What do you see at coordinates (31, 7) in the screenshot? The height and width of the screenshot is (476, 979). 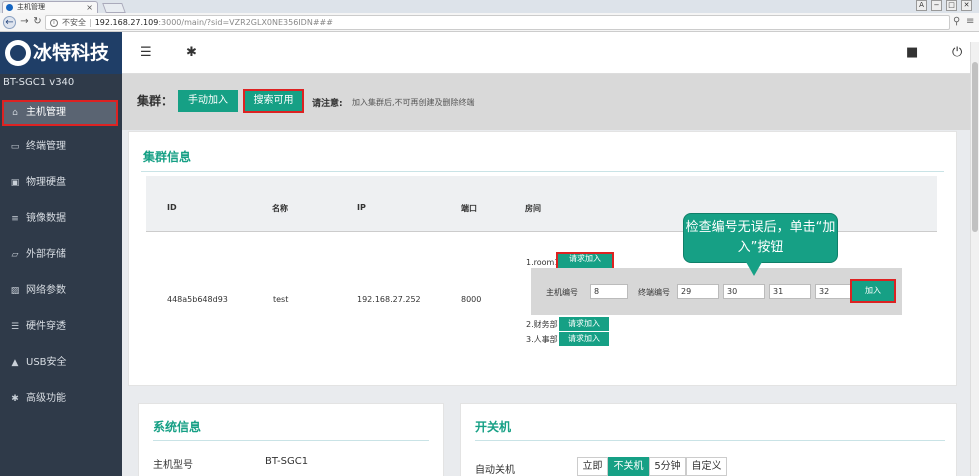 I see `tab-title: 主机管理` at bounding box center [31, 7].